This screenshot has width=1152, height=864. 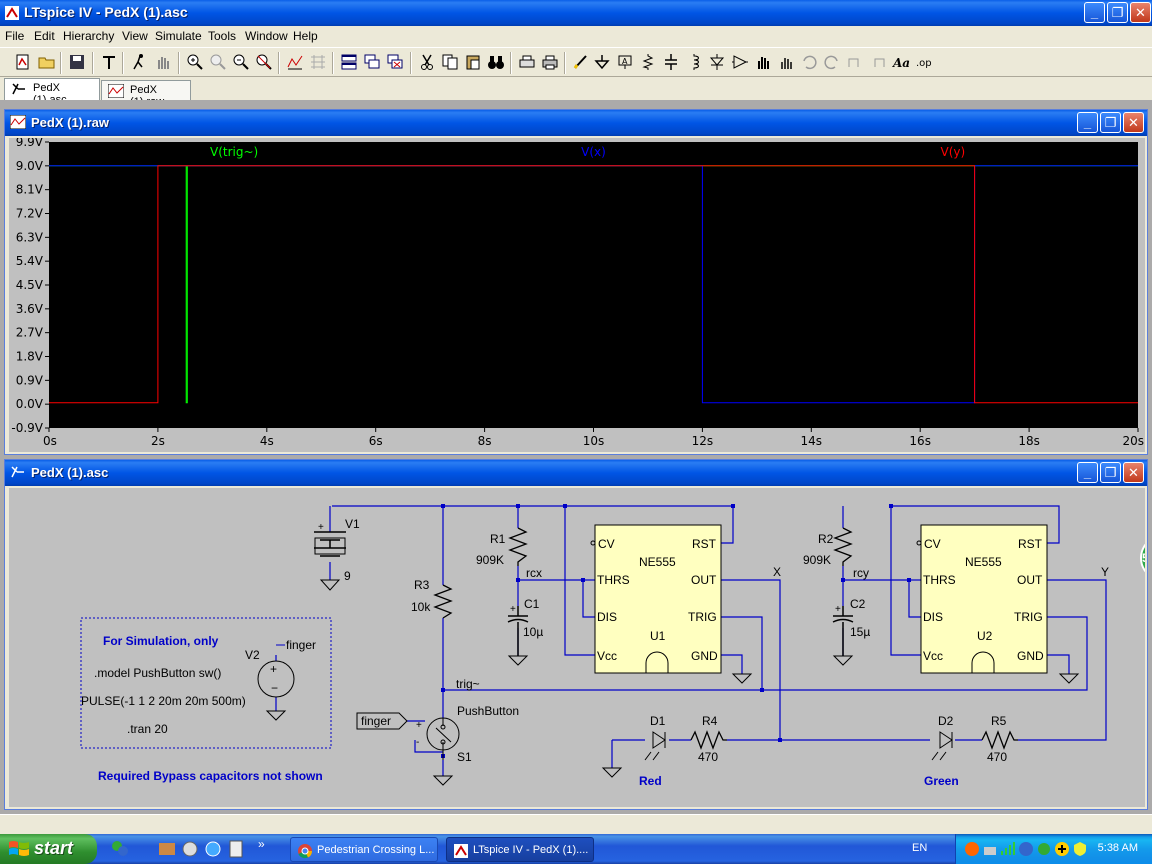 I want to click on mirror-icon, so click(x=878, y=62).